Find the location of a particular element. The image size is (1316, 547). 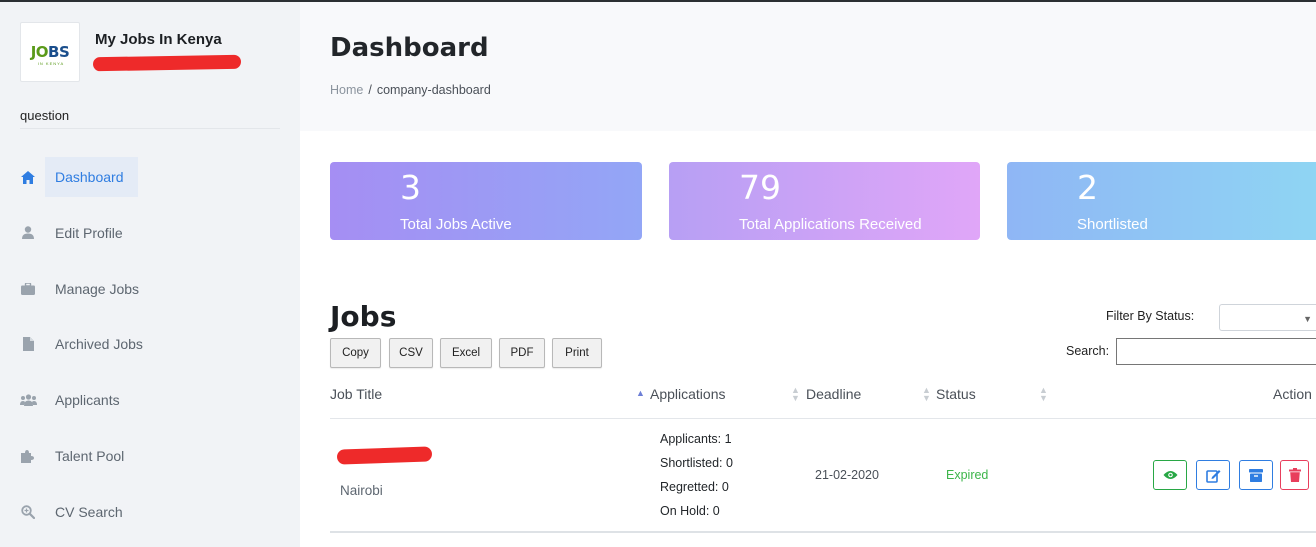

edit-job-button is located at coordinates (1213, 475).